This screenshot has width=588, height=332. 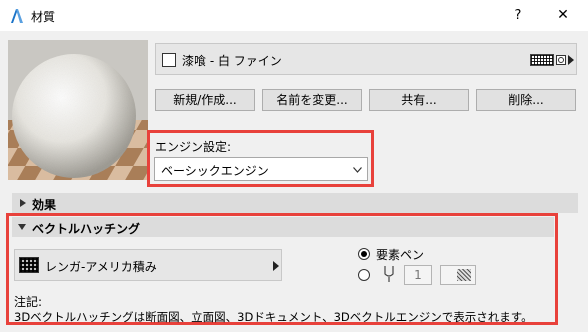 What do you see at coordinates (295, 203) in the screenshot?
I see `effects-section-header: 効果` at bounding box center [295, 203].